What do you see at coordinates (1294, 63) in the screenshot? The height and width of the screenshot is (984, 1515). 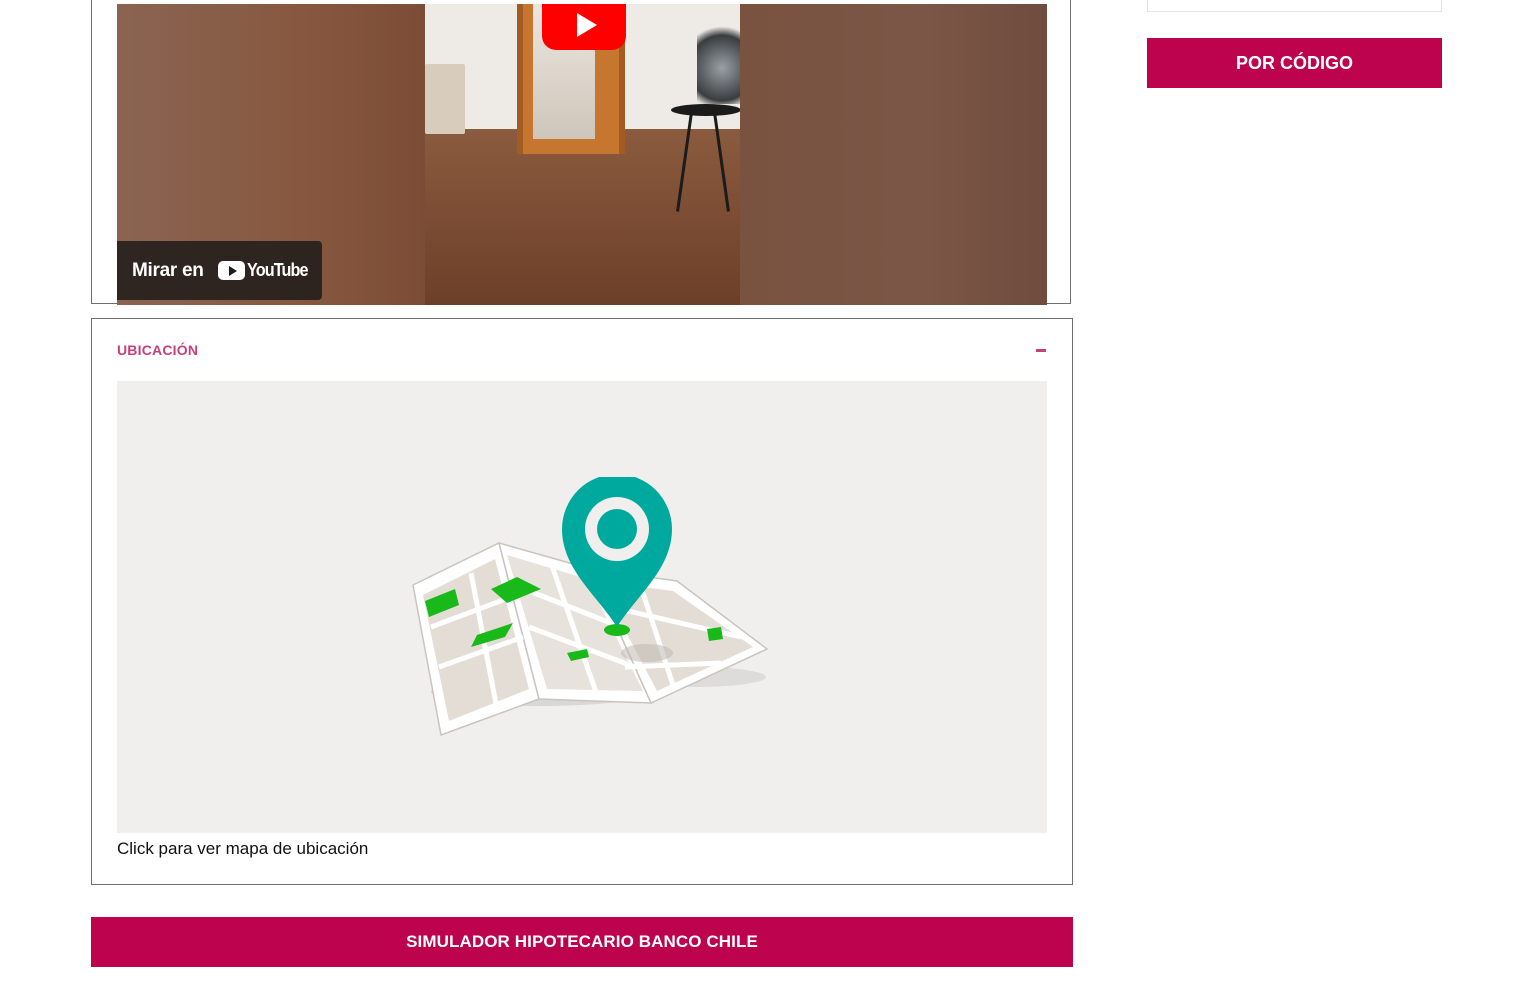 I see `por-codigo-button: POR CÓDIGO` at bounding box center [1294, 63].